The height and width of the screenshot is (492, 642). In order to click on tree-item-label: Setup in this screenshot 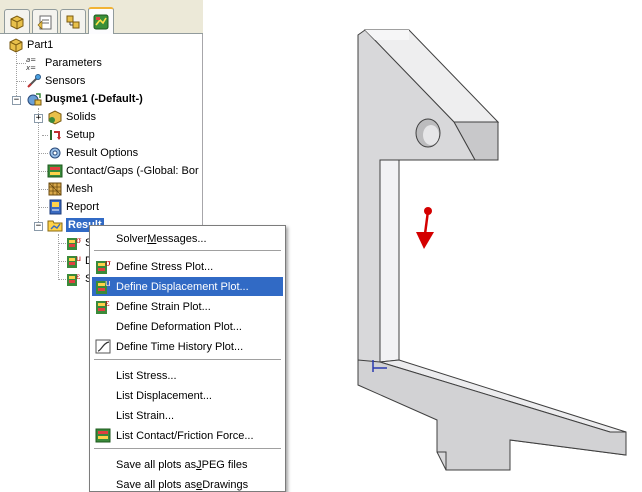, I will do `click(80, 135)`.